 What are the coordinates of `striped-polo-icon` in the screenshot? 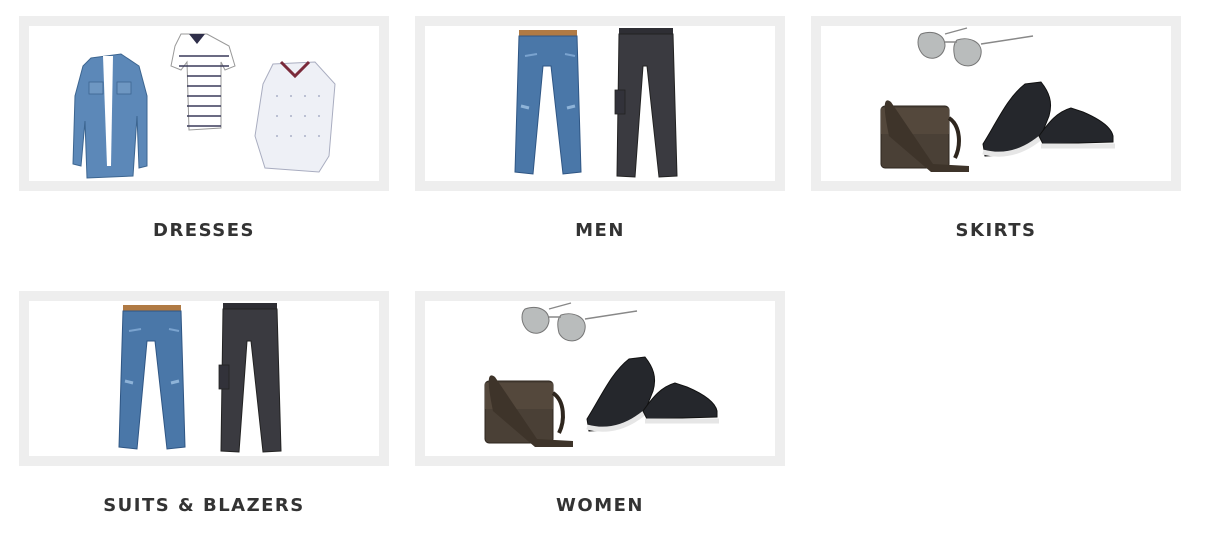 It's located at (203, 82).